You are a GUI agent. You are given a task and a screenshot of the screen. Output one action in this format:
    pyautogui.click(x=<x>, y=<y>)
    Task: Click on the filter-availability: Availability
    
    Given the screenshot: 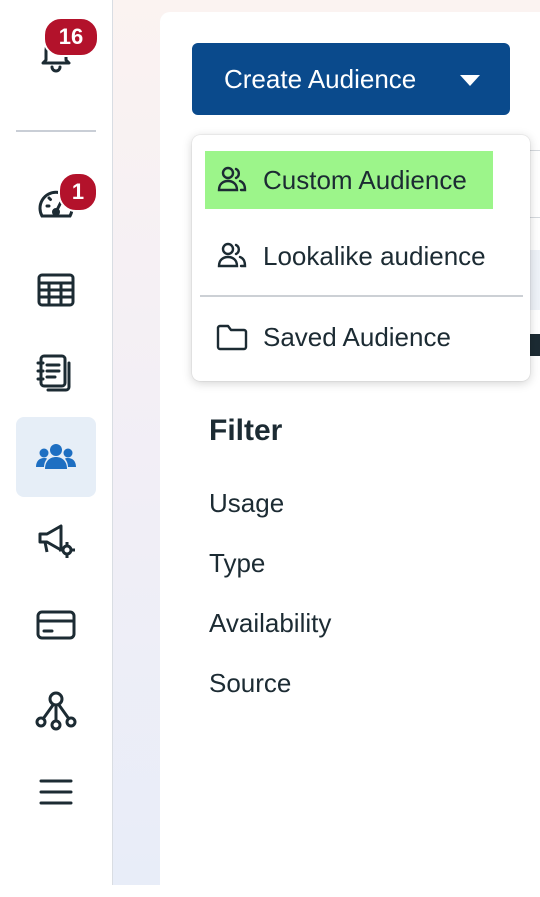 What is the action you would take?
    pyautogui.click(x=270, y=623)
    